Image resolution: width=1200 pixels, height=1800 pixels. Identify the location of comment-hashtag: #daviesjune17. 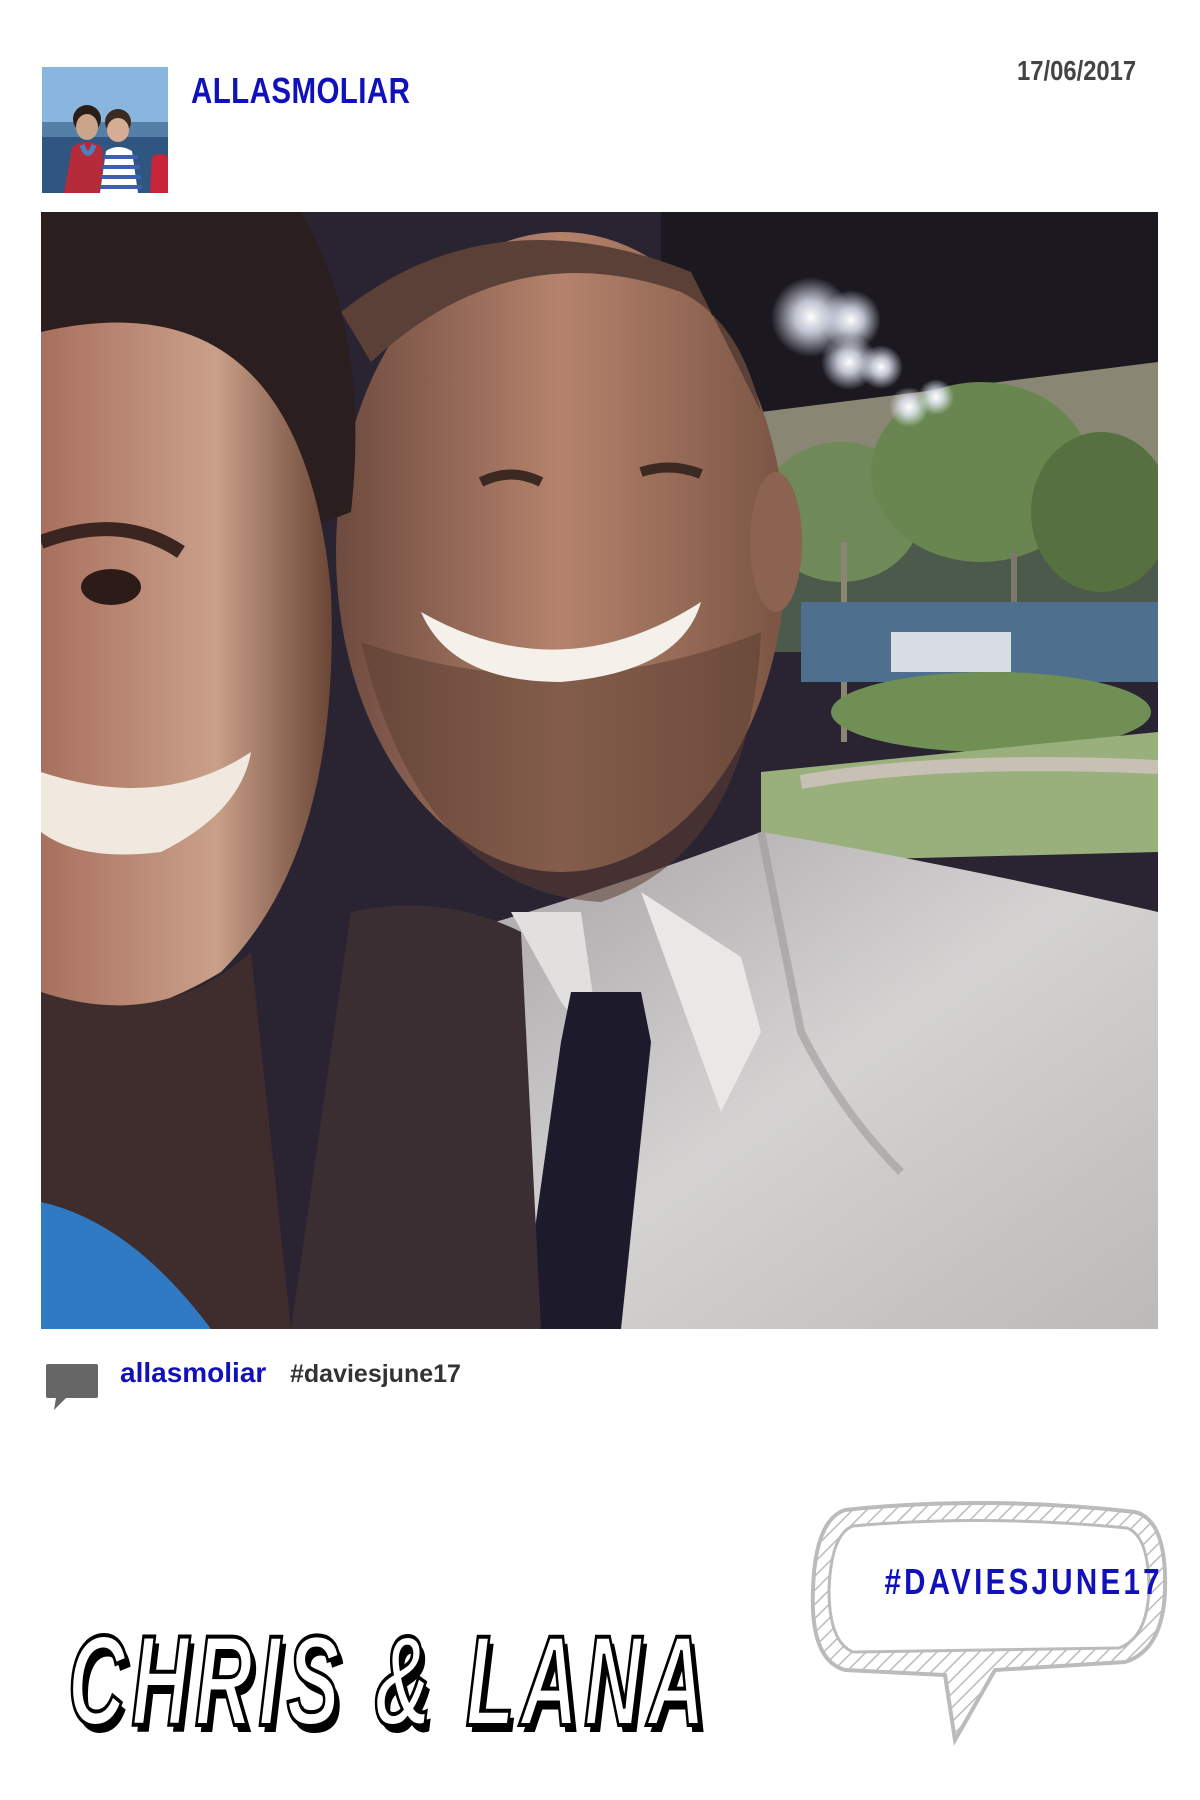
(375, 1374).